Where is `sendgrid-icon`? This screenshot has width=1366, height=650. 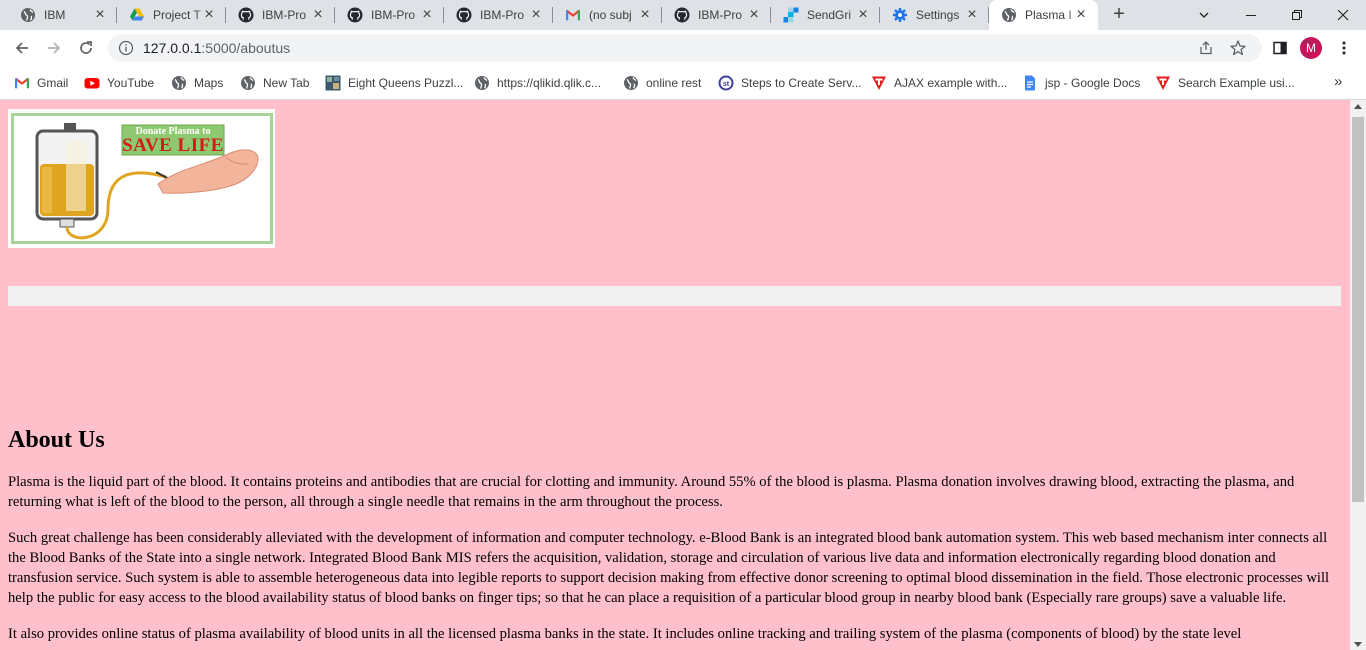
sendgrid-icon is located at coordinates (791, 15).